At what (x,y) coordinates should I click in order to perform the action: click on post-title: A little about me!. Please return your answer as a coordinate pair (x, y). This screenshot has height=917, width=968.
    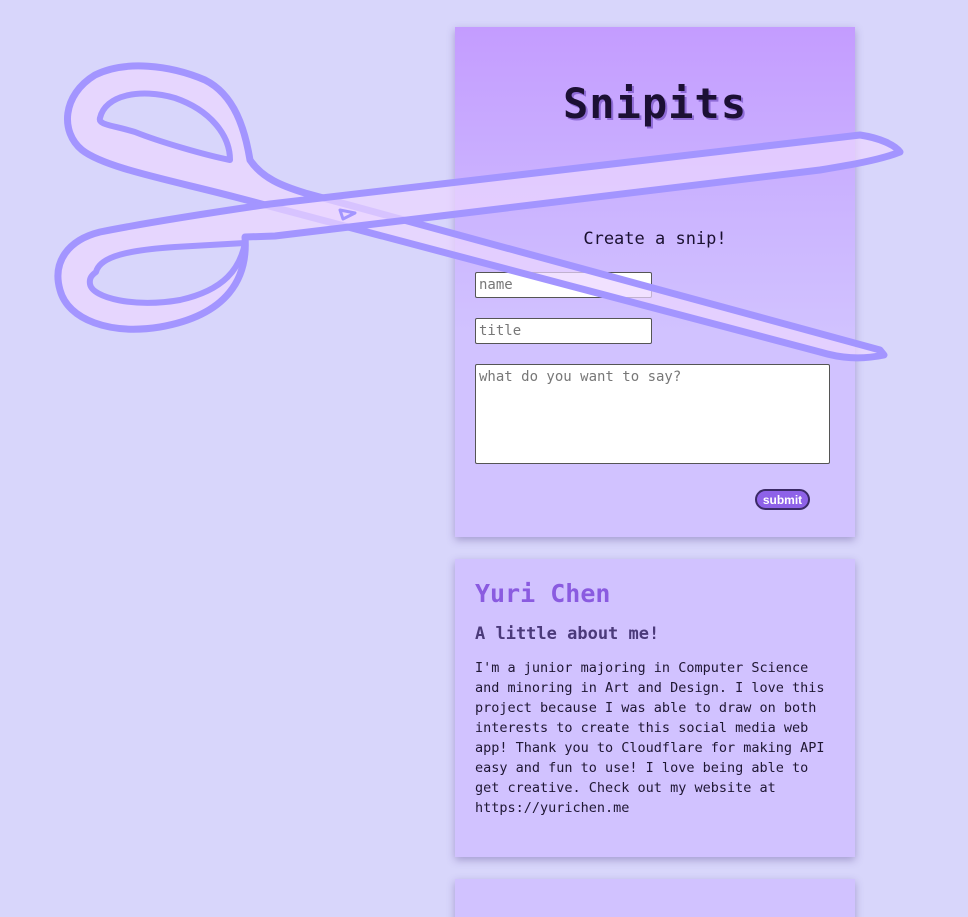
    Looking at the image, I should click on (567, 634).